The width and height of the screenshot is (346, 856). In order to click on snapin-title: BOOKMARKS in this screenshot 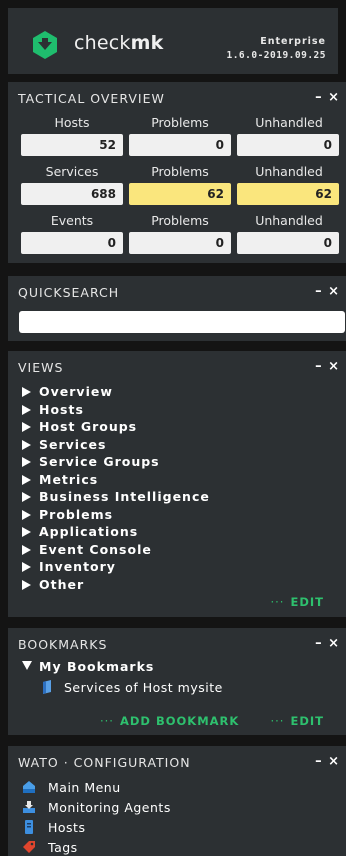, I will do `click(62, 644)`.